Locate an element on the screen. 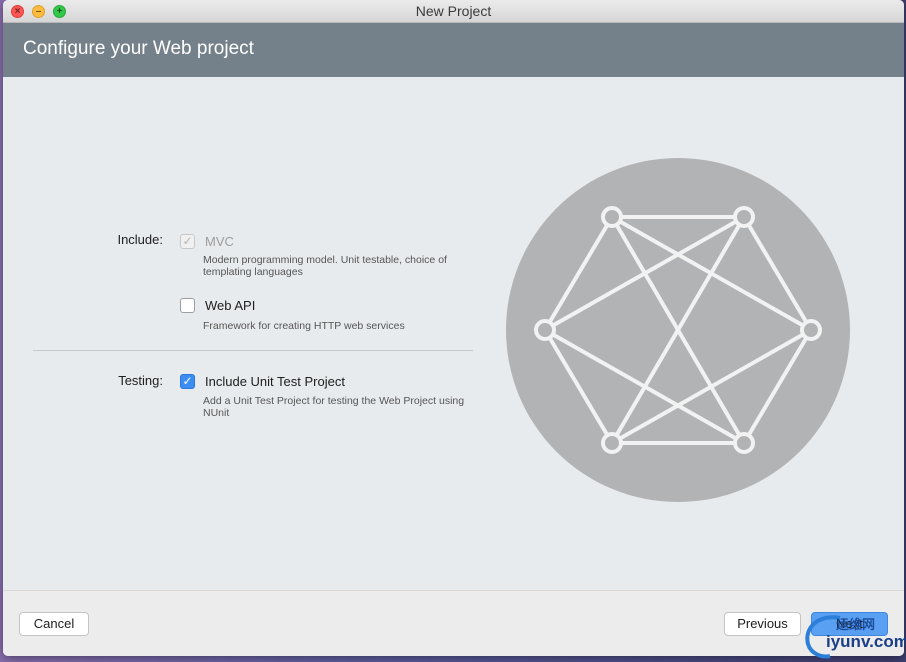 The image size is (906, 662). window-title: New Project is located at coordinates (453, 11).